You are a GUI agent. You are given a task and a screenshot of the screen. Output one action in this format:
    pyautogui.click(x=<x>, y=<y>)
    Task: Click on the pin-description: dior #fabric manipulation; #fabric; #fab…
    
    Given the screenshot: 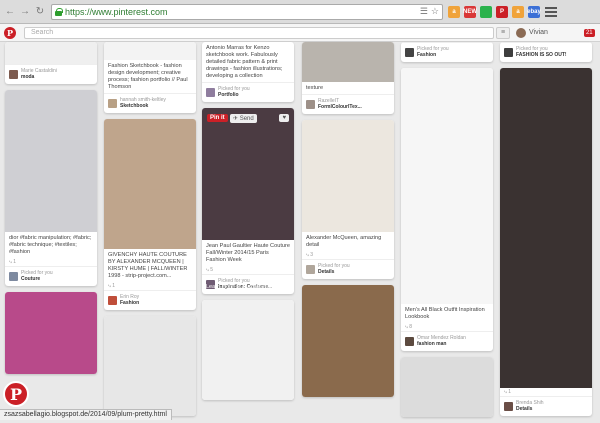 What is the action you would take?
    pyautogui.click(x=50, y=245)
    